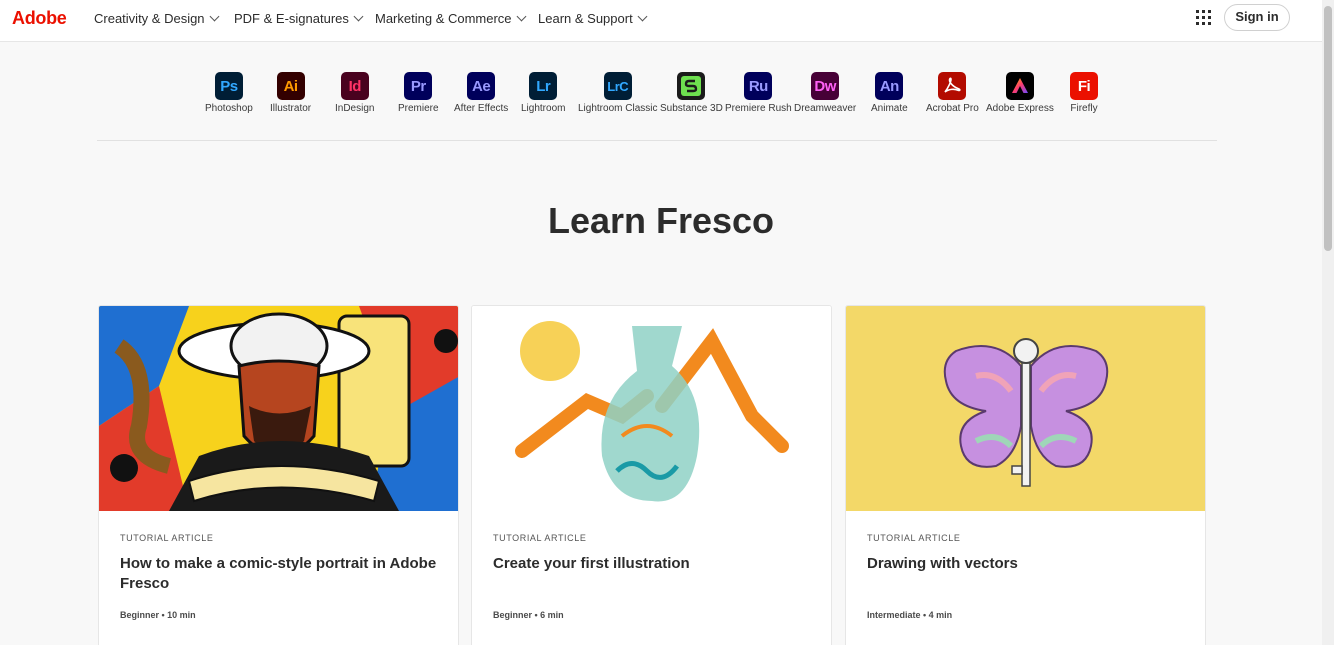 This screenshot has width=1334, height=645. I want to click on card-title: Create your first illustration, so click(651, 579).